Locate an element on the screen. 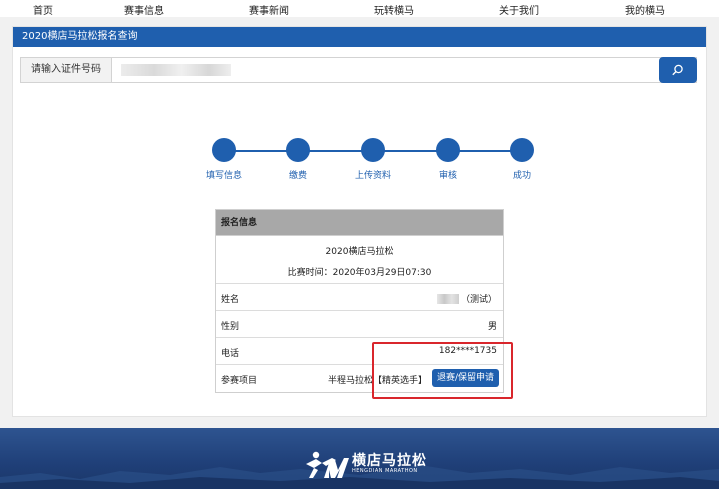 The width and height of the screenshot is (719, 489). step-upload: 上传资料 is located at coordinates (373, 159).